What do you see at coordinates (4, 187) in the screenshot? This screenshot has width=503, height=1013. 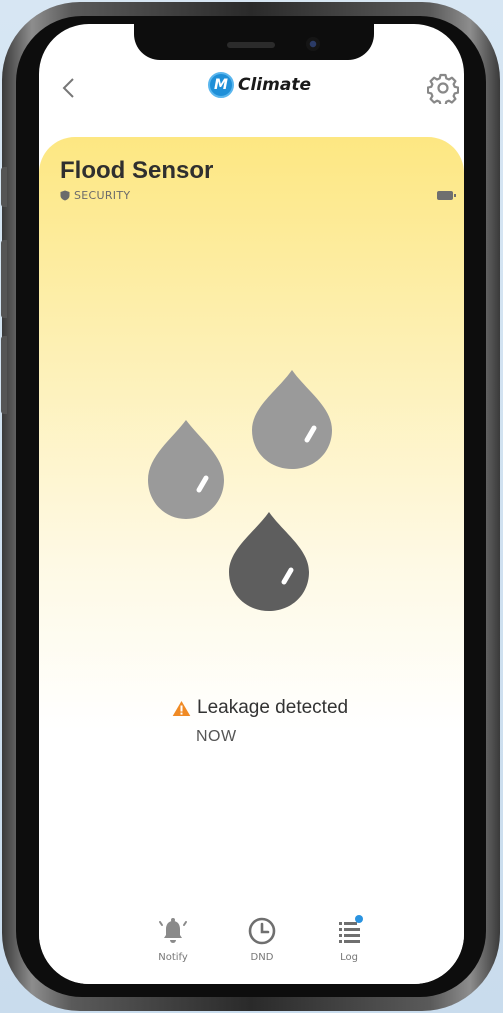 I see `mute-switch` at bounding box center [4, 187].